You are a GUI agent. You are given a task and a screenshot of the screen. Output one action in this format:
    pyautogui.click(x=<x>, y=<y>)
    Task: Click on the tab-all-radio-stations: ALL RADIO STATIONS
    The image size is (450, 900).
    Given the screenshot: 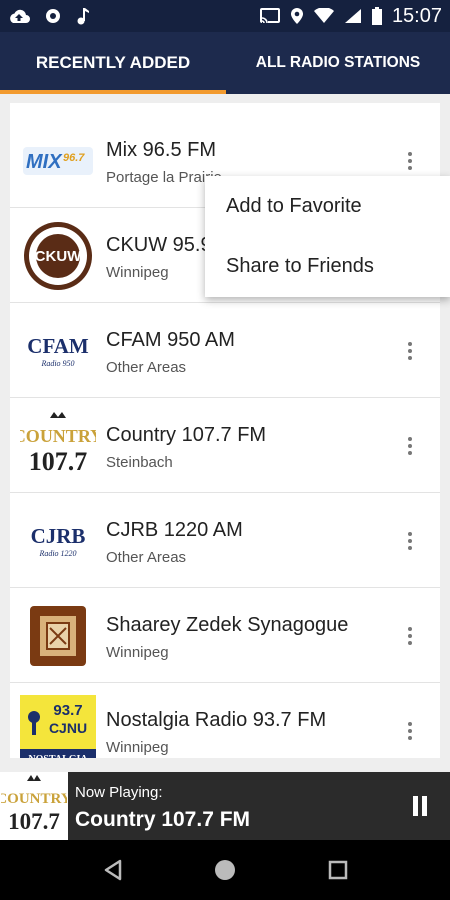 What is the action you would take?
    pyautogui.click(x=338, y=63)
    